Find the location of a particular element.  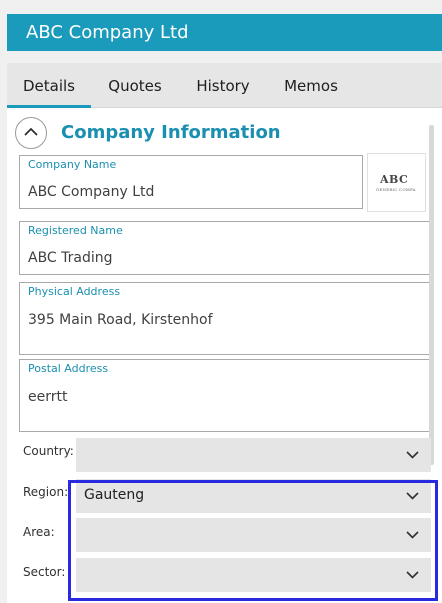

physical-address-label: Physical Address is located at coordinates (74, 291).